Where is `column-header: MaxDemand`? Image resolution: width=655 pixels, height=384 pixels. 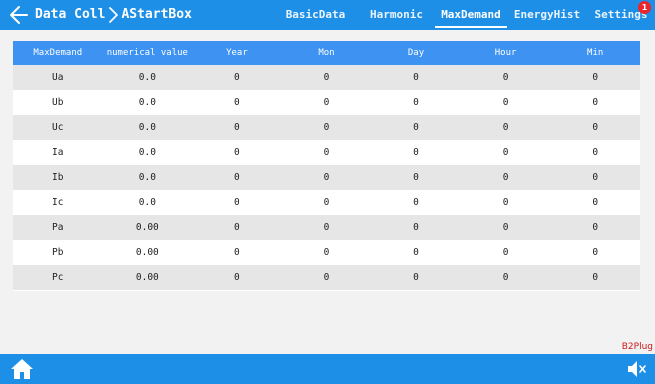 column-header: MaxDemand is located at coordinates (58, 53).